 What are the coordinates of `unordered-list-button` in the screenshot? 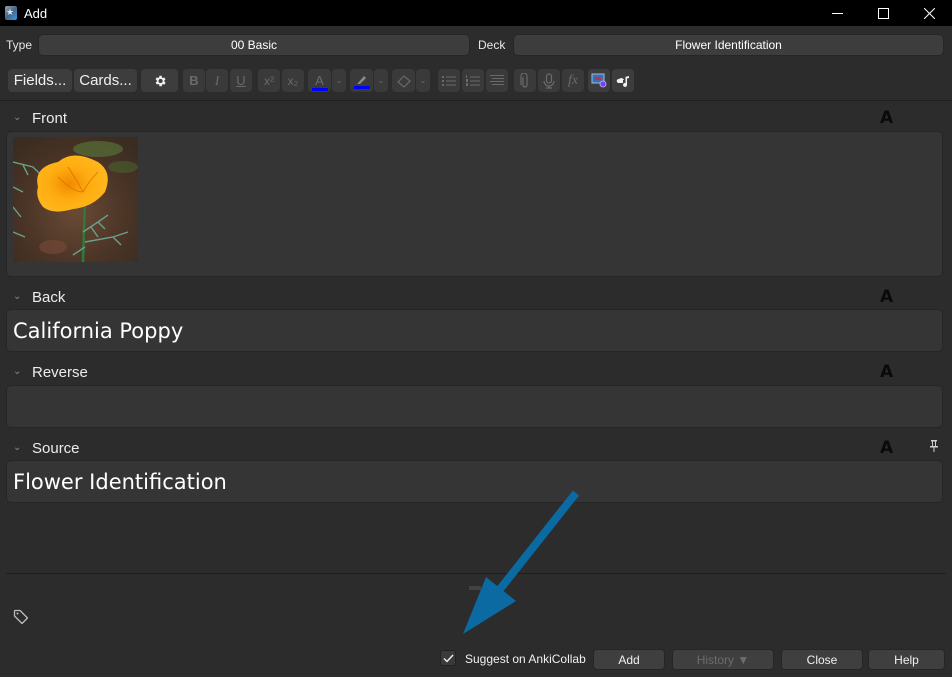 It's located at (449, 80).